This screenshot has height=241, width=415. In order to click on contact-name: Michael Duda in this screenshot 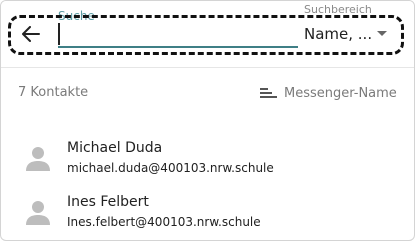, I will do `click(115, 148)`.